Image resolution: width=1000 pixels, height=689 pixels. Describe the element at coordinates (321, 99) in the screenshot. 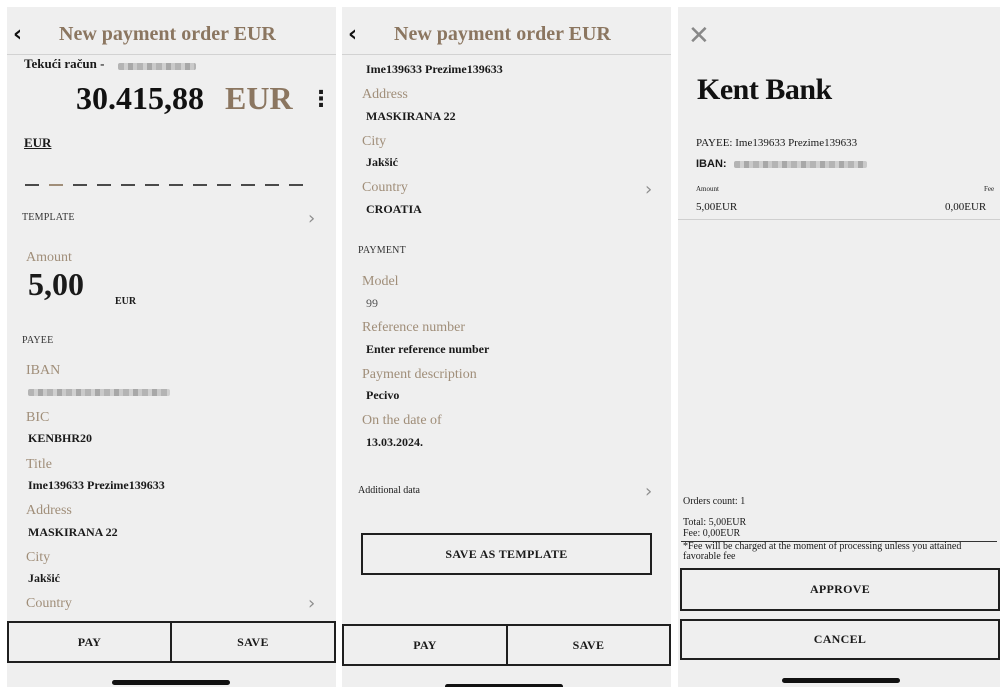

I see `kebab-menu-icon: ⋮` at that location.